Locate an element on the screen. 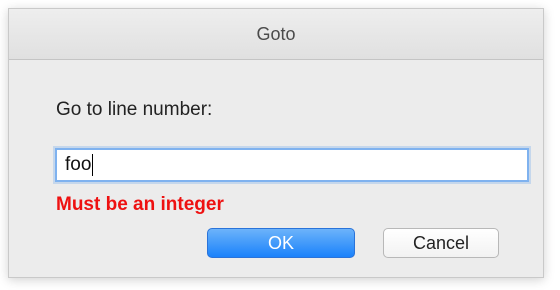 This screenshot has width=560, height=290. cancel-button: Cancel is located at coordinates (441, 243).